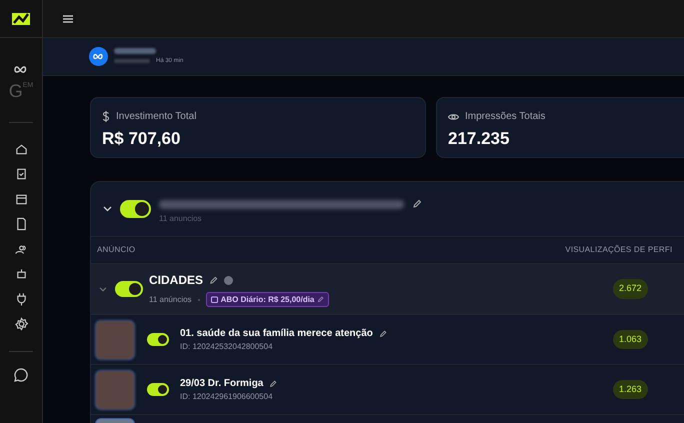 This screenshot has width=684, height=423. What do you see at coordinates (21, 299) in the screenshot?
I see `plug-icon` at bounding box center [21, 299].